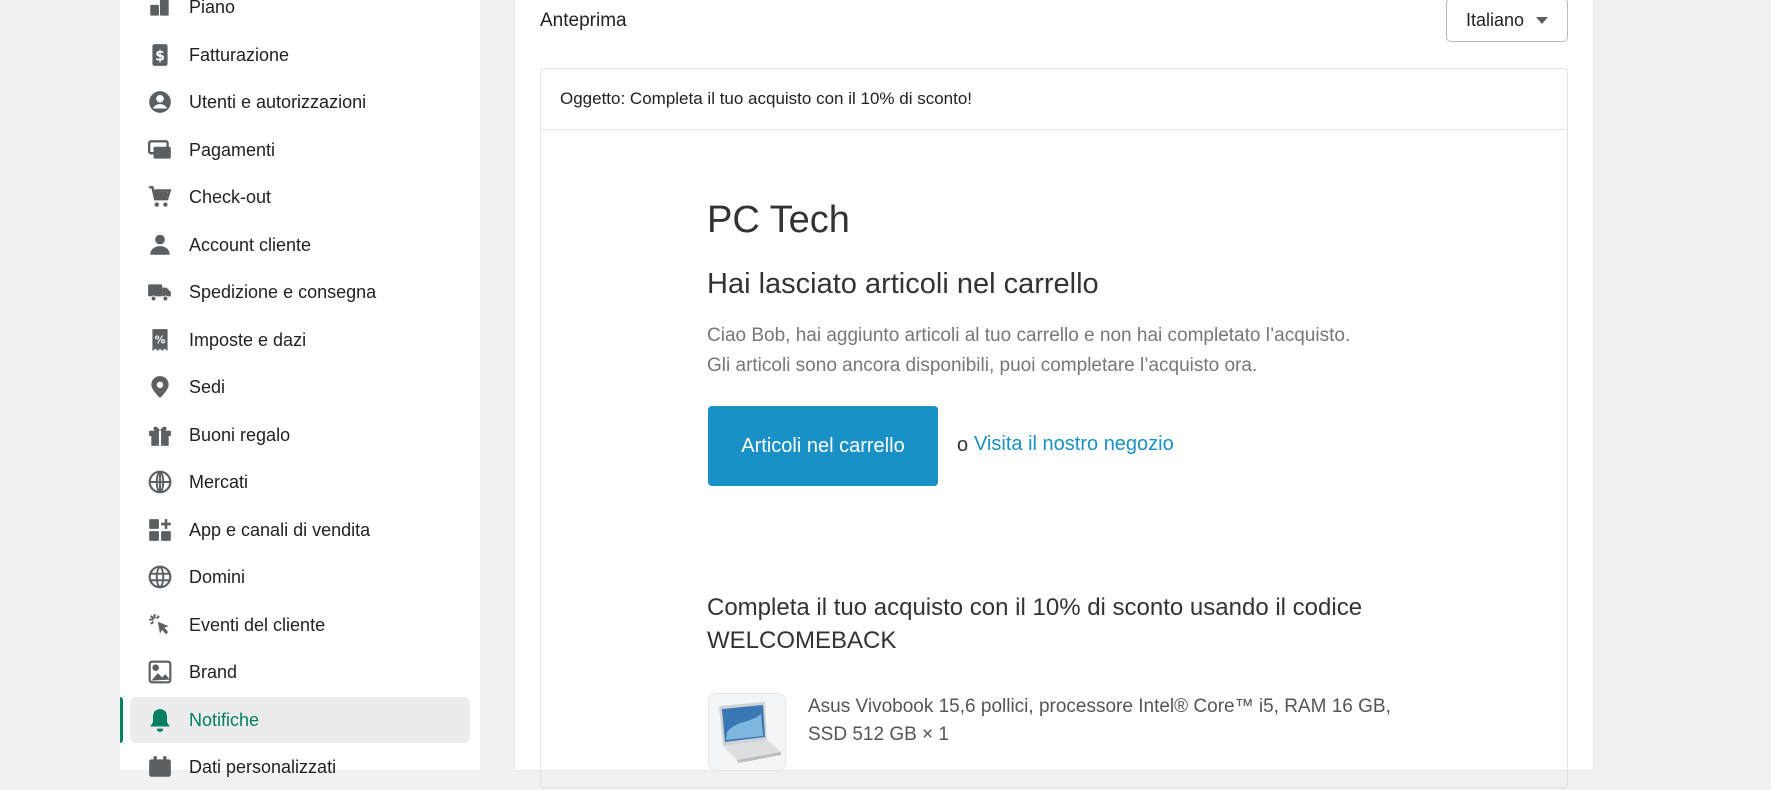  Describe the element at coordinates (283, 291) in the screenshot. I see `sidebar-item-label: Spedizione e consegna` at that location.